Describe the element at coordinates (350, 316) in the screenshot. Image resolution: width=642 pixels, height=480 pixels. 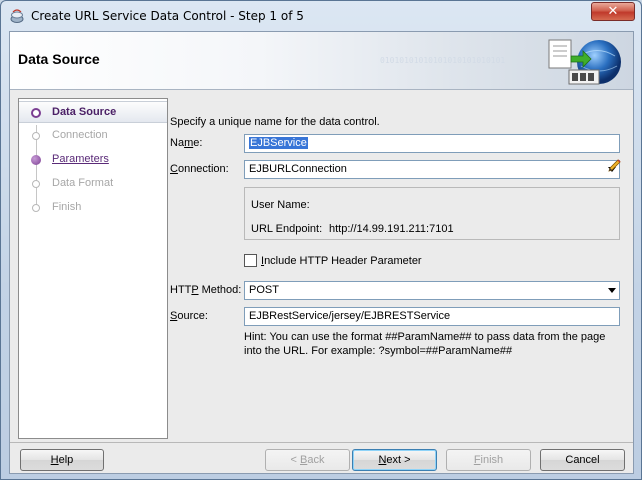
I see `source-field-value: EJBRestService/jersey/EJBRESTService` at that location.